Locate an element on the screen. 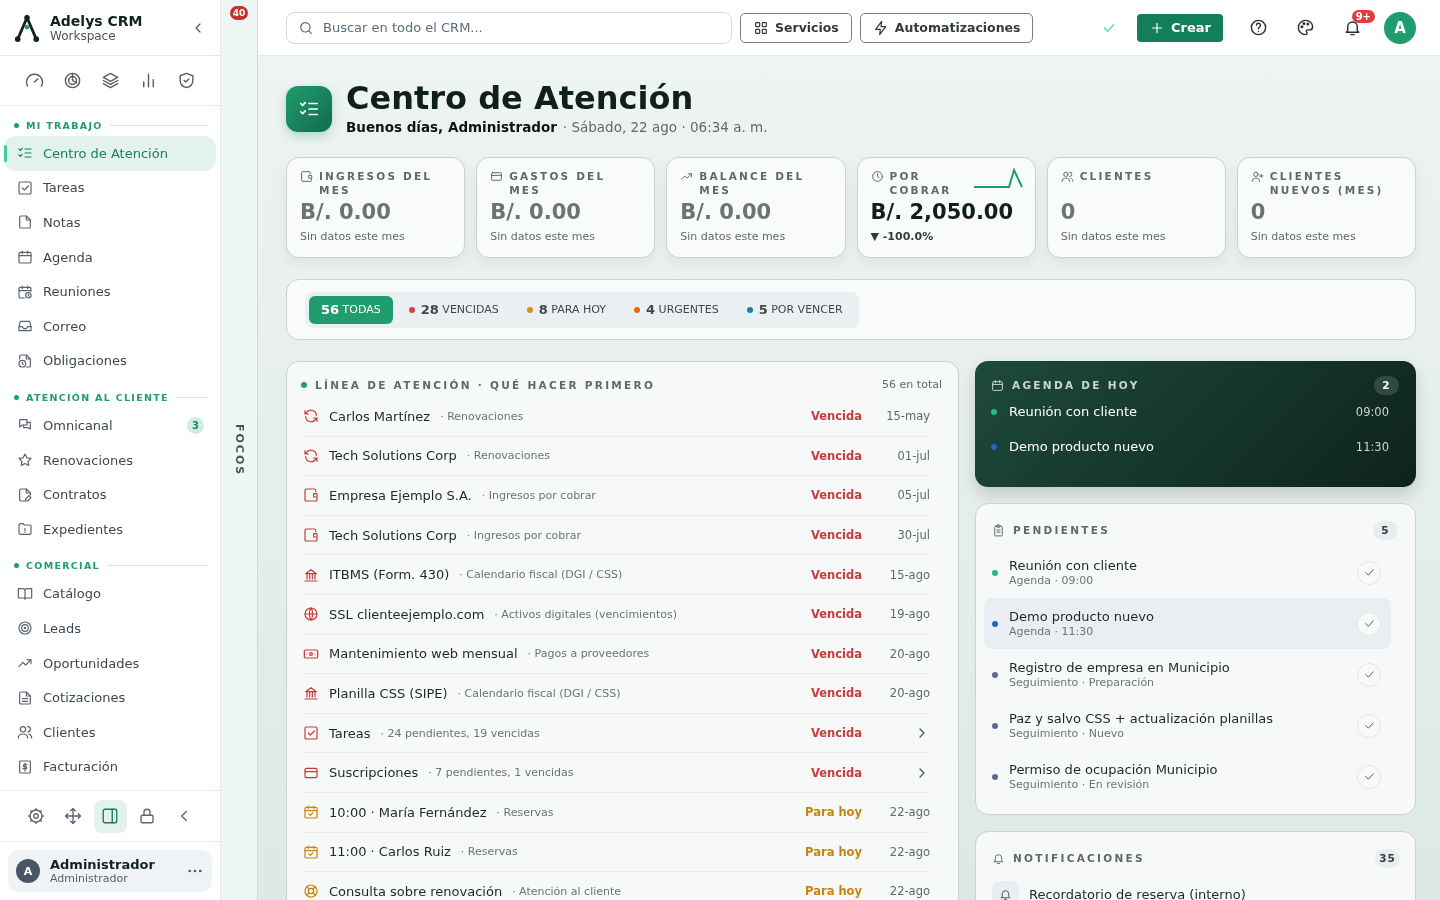 The height and width of the screenshot is (900, 1440). user-card: A Administrador Administrador is located at coordinates (110, 871).